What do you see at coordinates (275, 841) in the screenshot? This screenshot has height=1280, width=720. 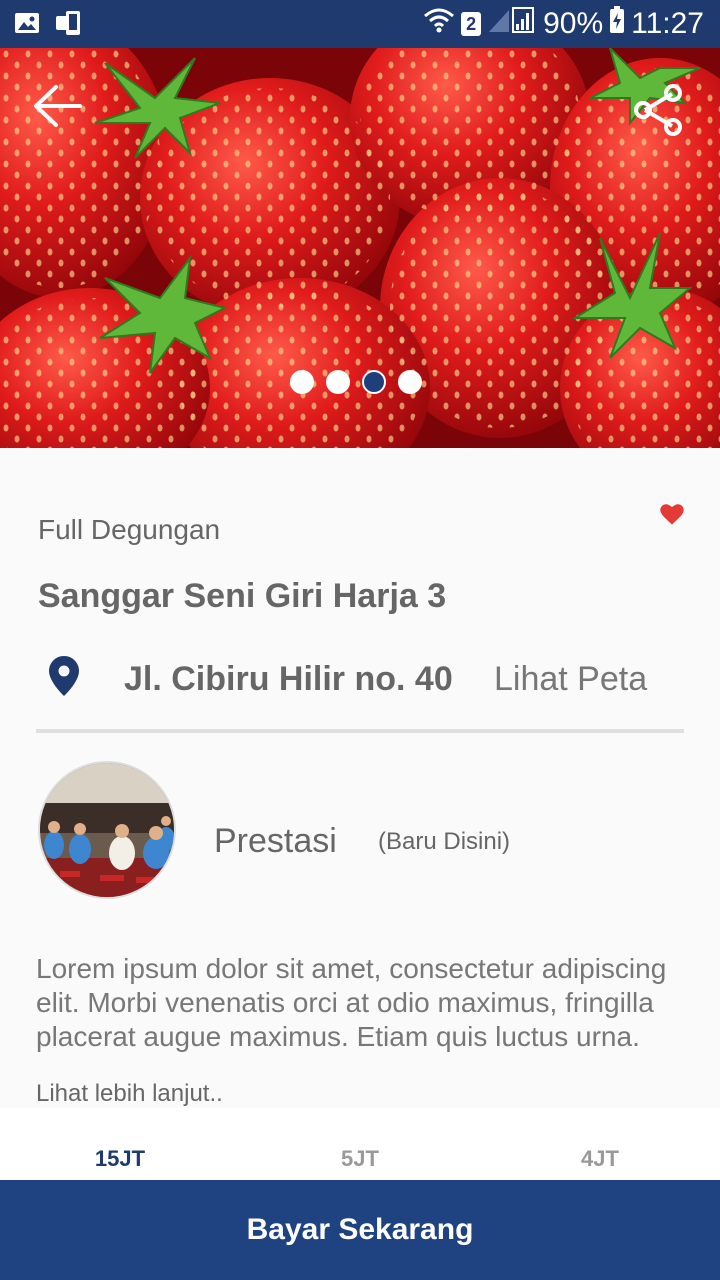 I see `prestasi-label: Prestasi` at bounding box center [275, 841].